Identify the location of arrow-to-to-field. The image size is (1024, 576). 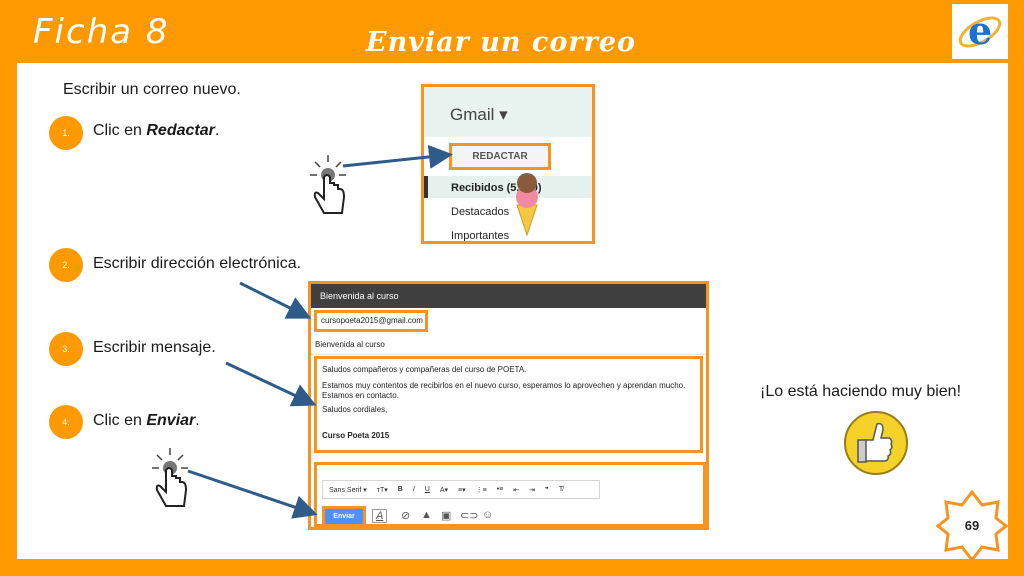
(275, 300).